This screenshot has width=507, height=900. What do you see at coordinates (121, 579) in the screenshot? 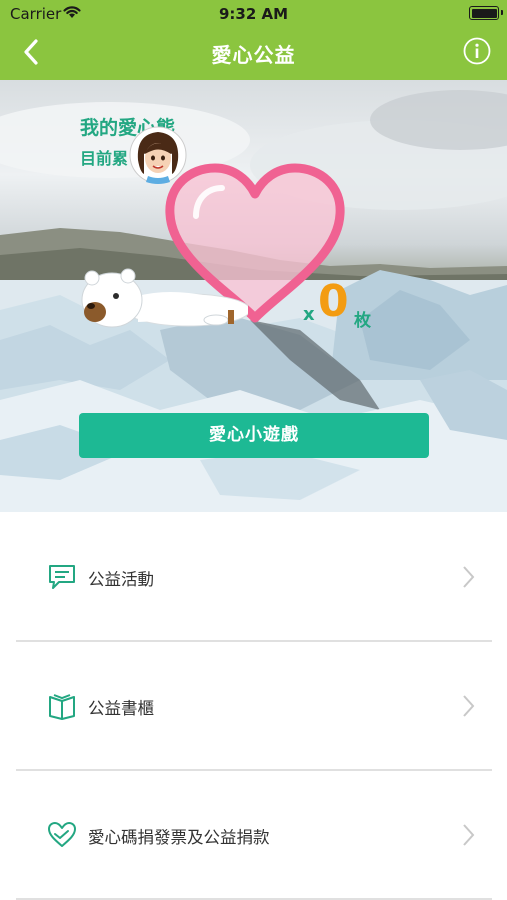
I see `menu-item-label: 公益活動` at bounding box center [121, 579].